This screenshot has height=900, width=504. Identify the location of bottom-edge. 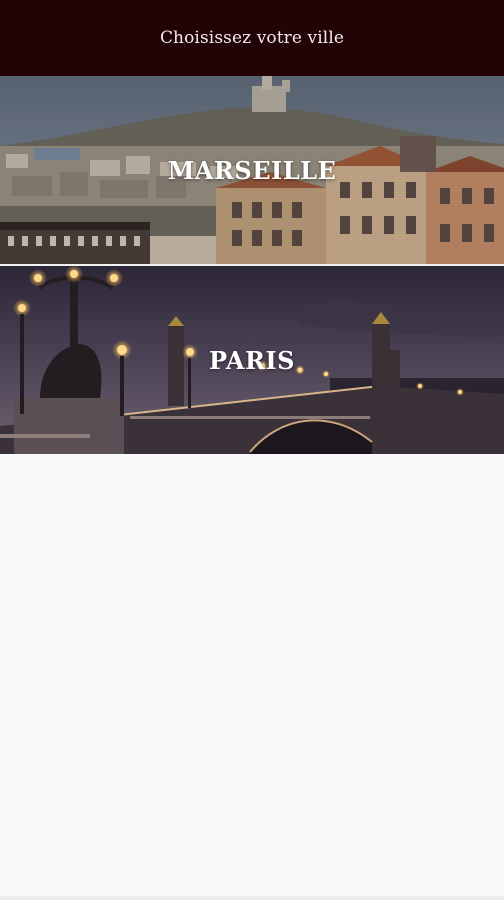
(252, 898).